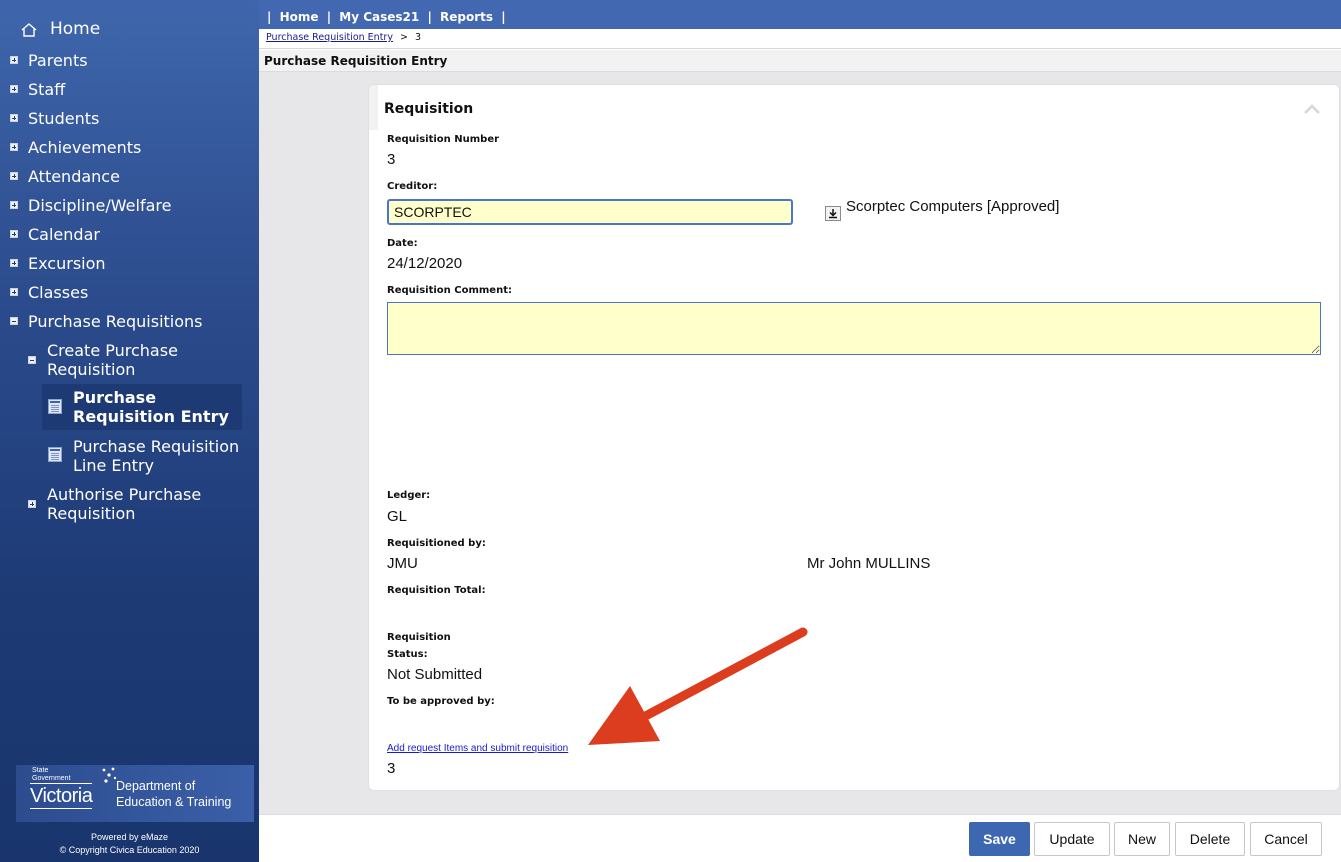 Image resolution: width=1341 pixels, height=862 pixels. I want to click on breadcrumb-link: Purchase Requisition Entry, so click(329, 37).